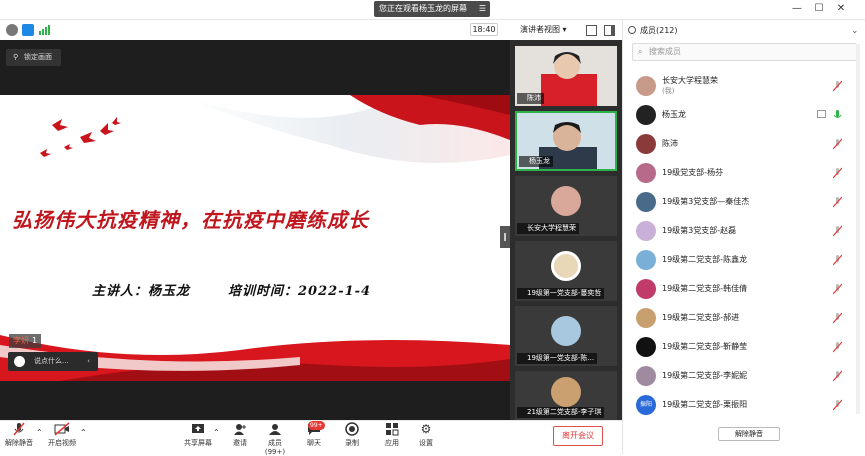 The width and height of the screenshot is (865, 456). I want to click on record-icon, so click(352, 429).